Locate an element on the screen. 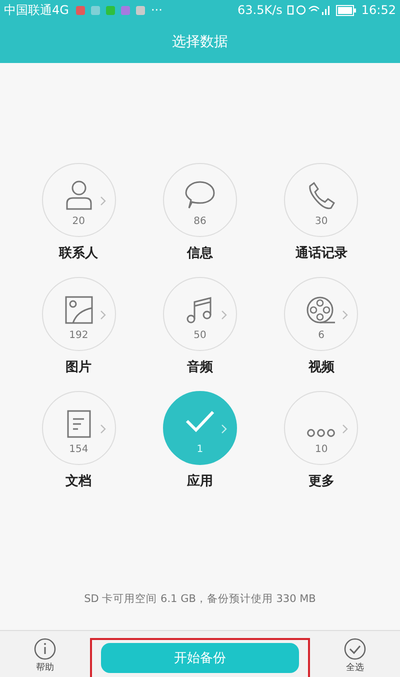  item-count: 10 is located at coordinates (321, 450).